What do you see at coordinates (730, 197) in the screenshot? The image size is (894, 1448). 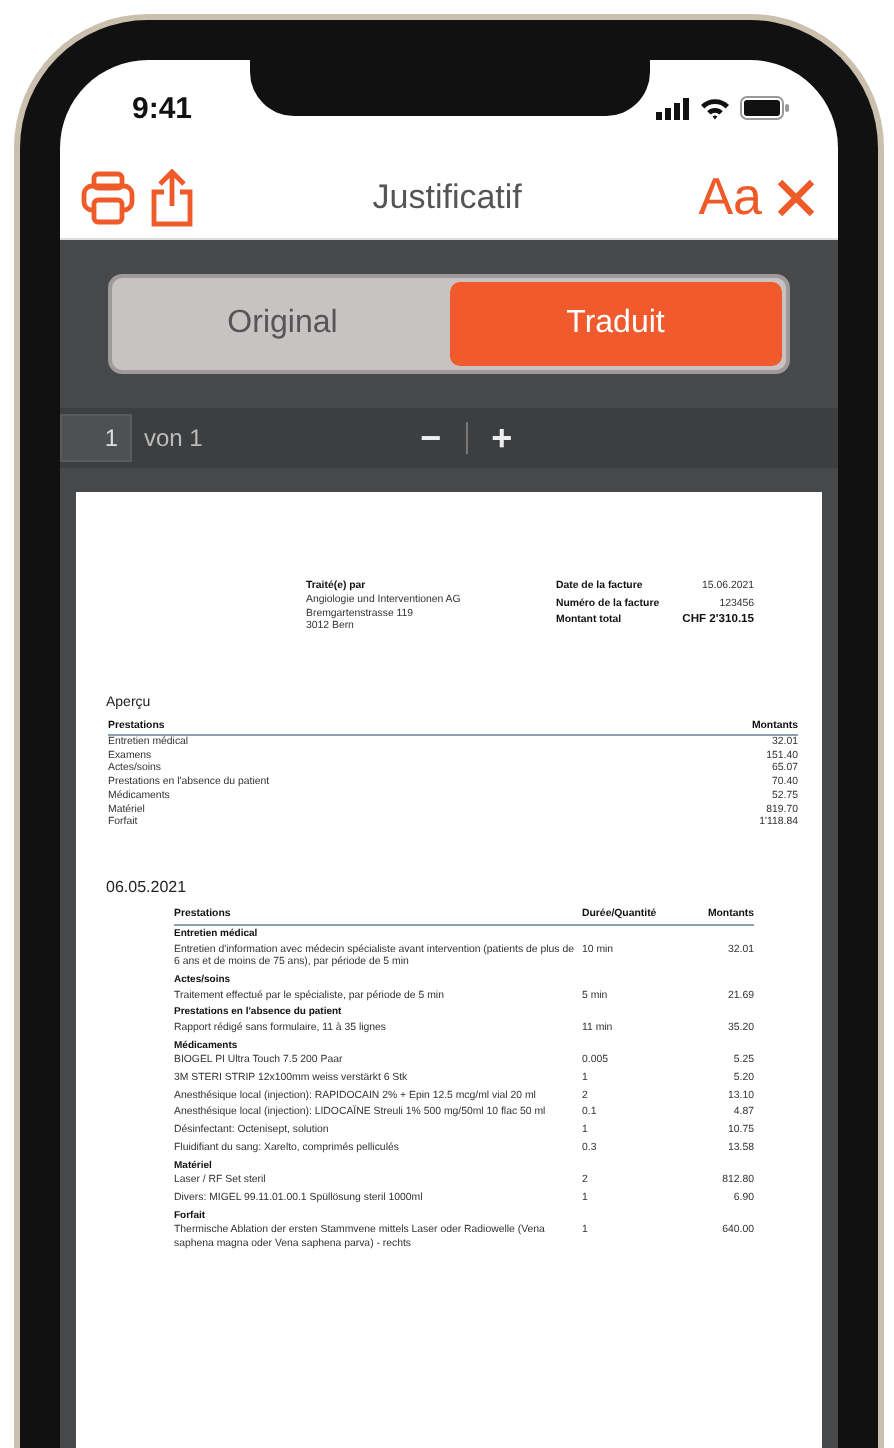 I see `font-size-button: Aa` at bounding box center [730, 197].